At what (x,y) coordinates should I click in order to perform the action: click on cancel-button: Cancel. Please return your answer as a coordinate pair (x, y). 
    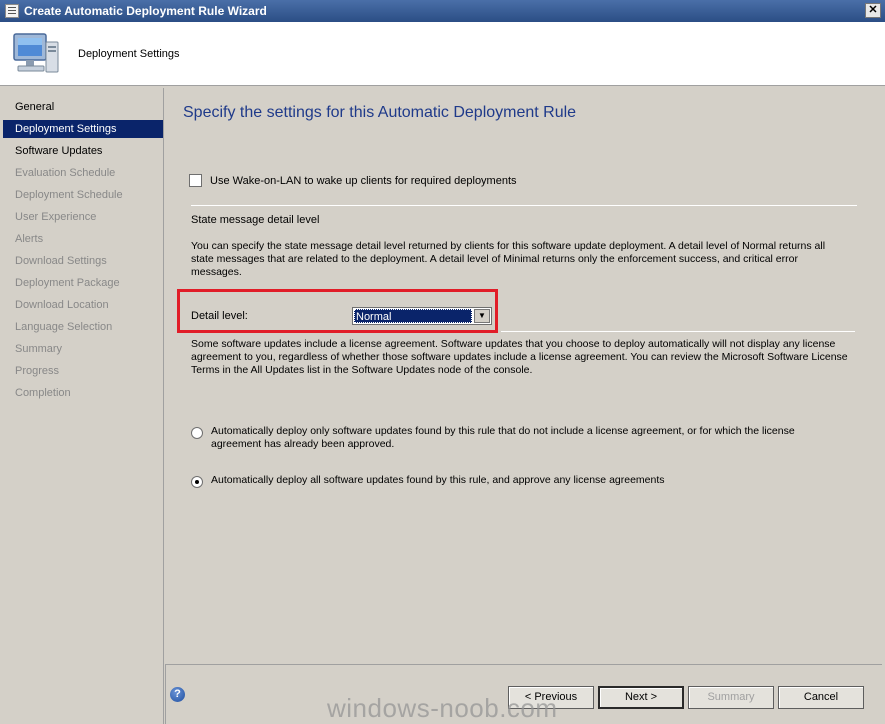
    Looking at the image, I should click on (821, 697).